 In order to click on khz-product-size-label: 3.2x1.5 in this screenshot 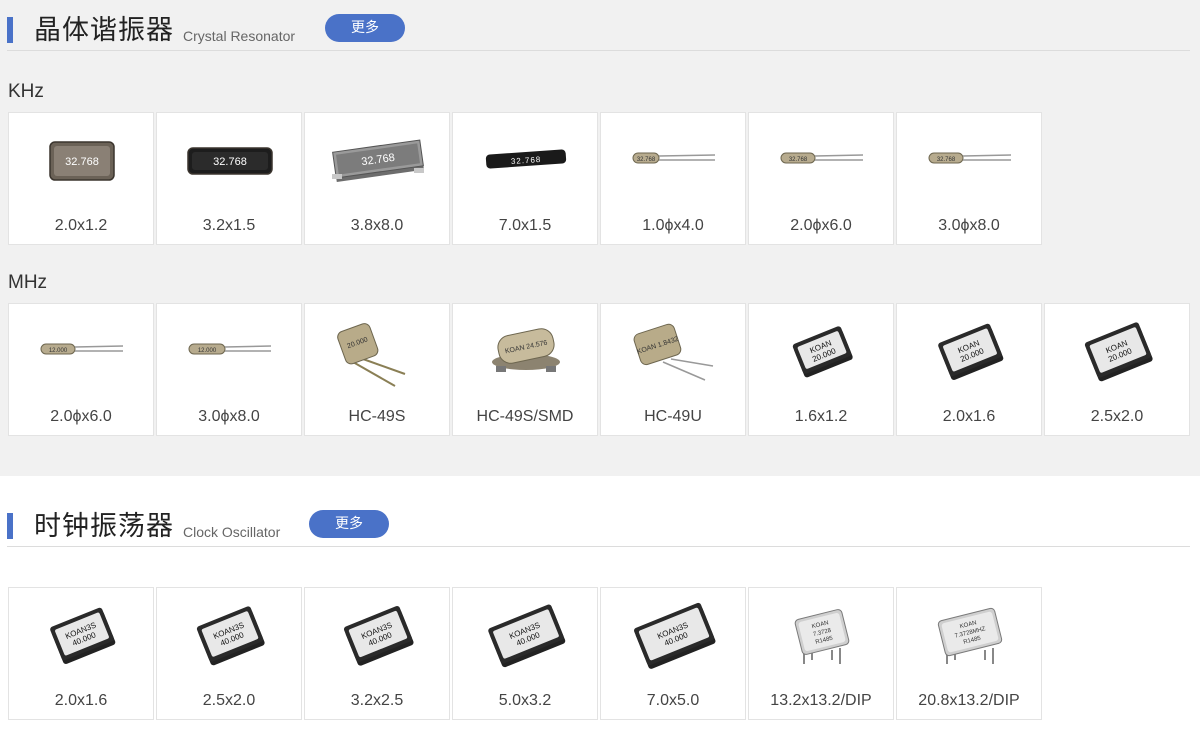, I will do `click(229, 225)`.